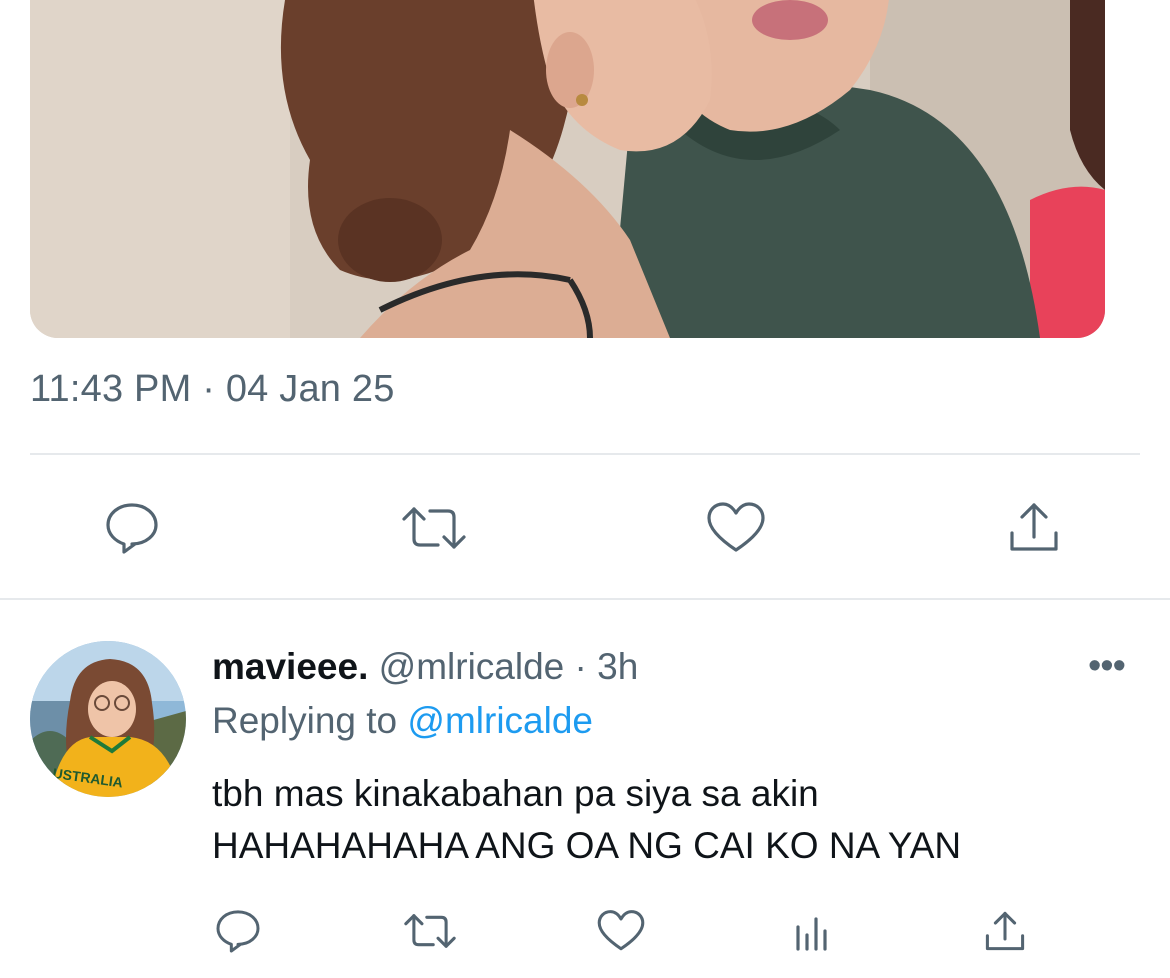 This screenshot has height=978, width=1170. What do you see at coordinates (108, 719) in the screenshot?
I see `avatar: USTRALIA` at bounding box center [108, 719].